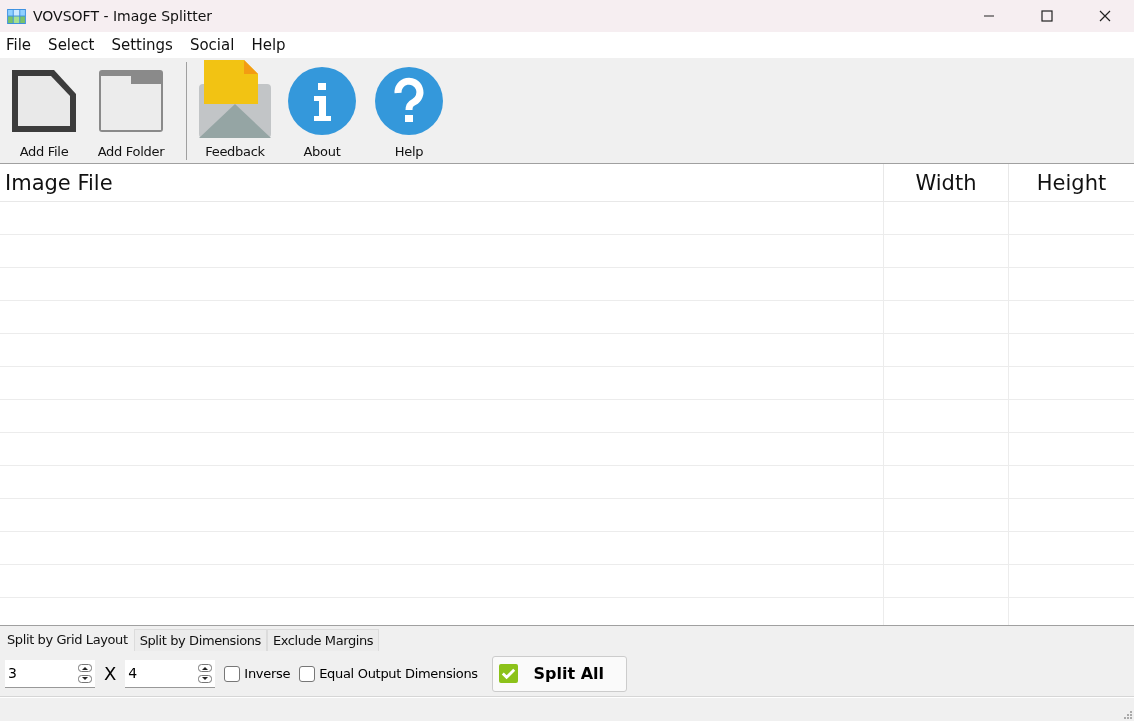 Image resolution: width=1134 pixels, height=721 pixels. Describe the element at coordinates (1047, 16) in the screenshot. I see `maximize-icon` at that location.